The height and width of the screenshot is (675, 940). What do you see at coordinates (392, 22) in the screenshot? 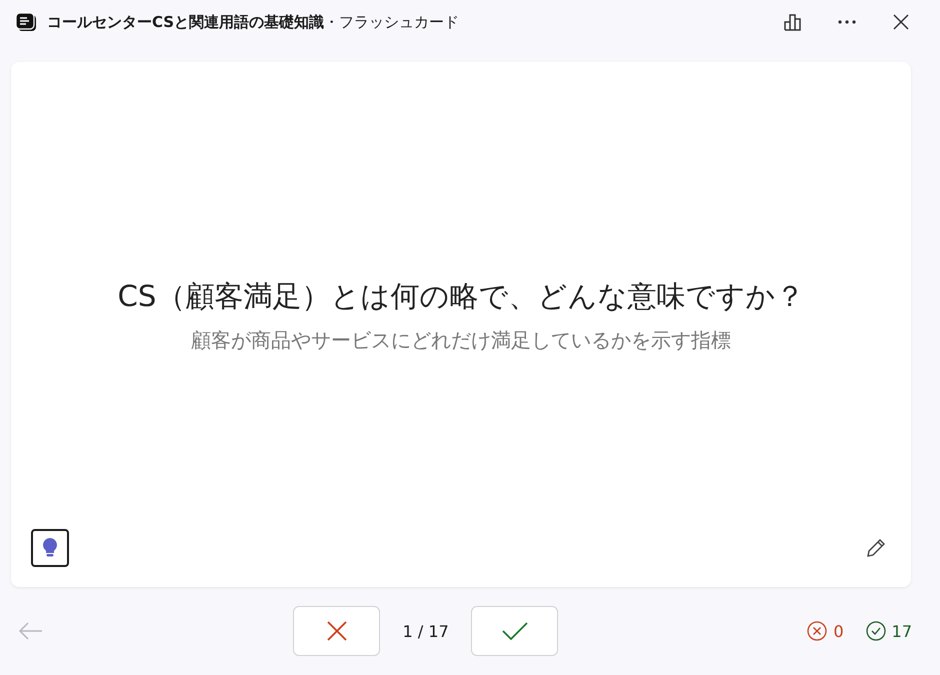
I see `window-subtitle: ・フラッシュカード` at bounding box center [392, 22].